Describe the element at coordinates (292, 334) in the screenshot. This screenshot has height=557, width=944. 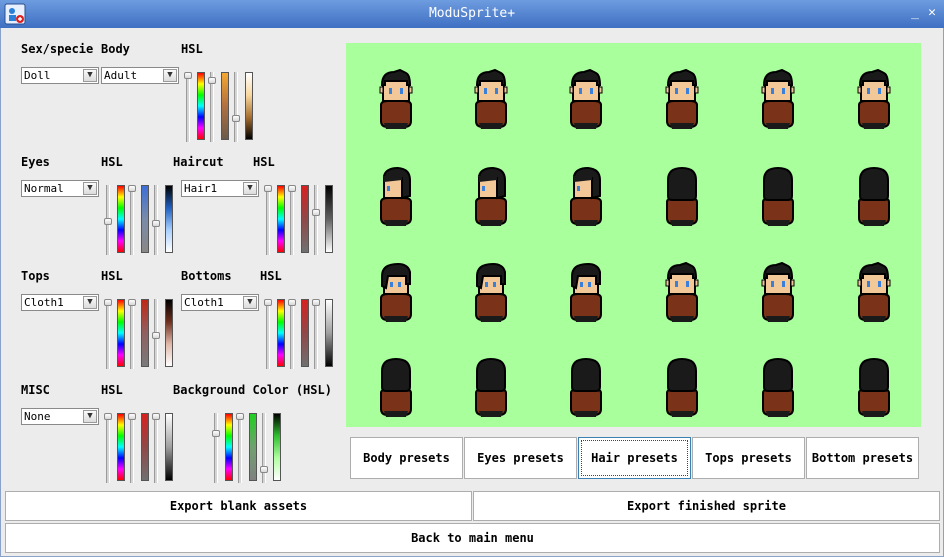
I see `bottoms-saturation-slider` at that location.